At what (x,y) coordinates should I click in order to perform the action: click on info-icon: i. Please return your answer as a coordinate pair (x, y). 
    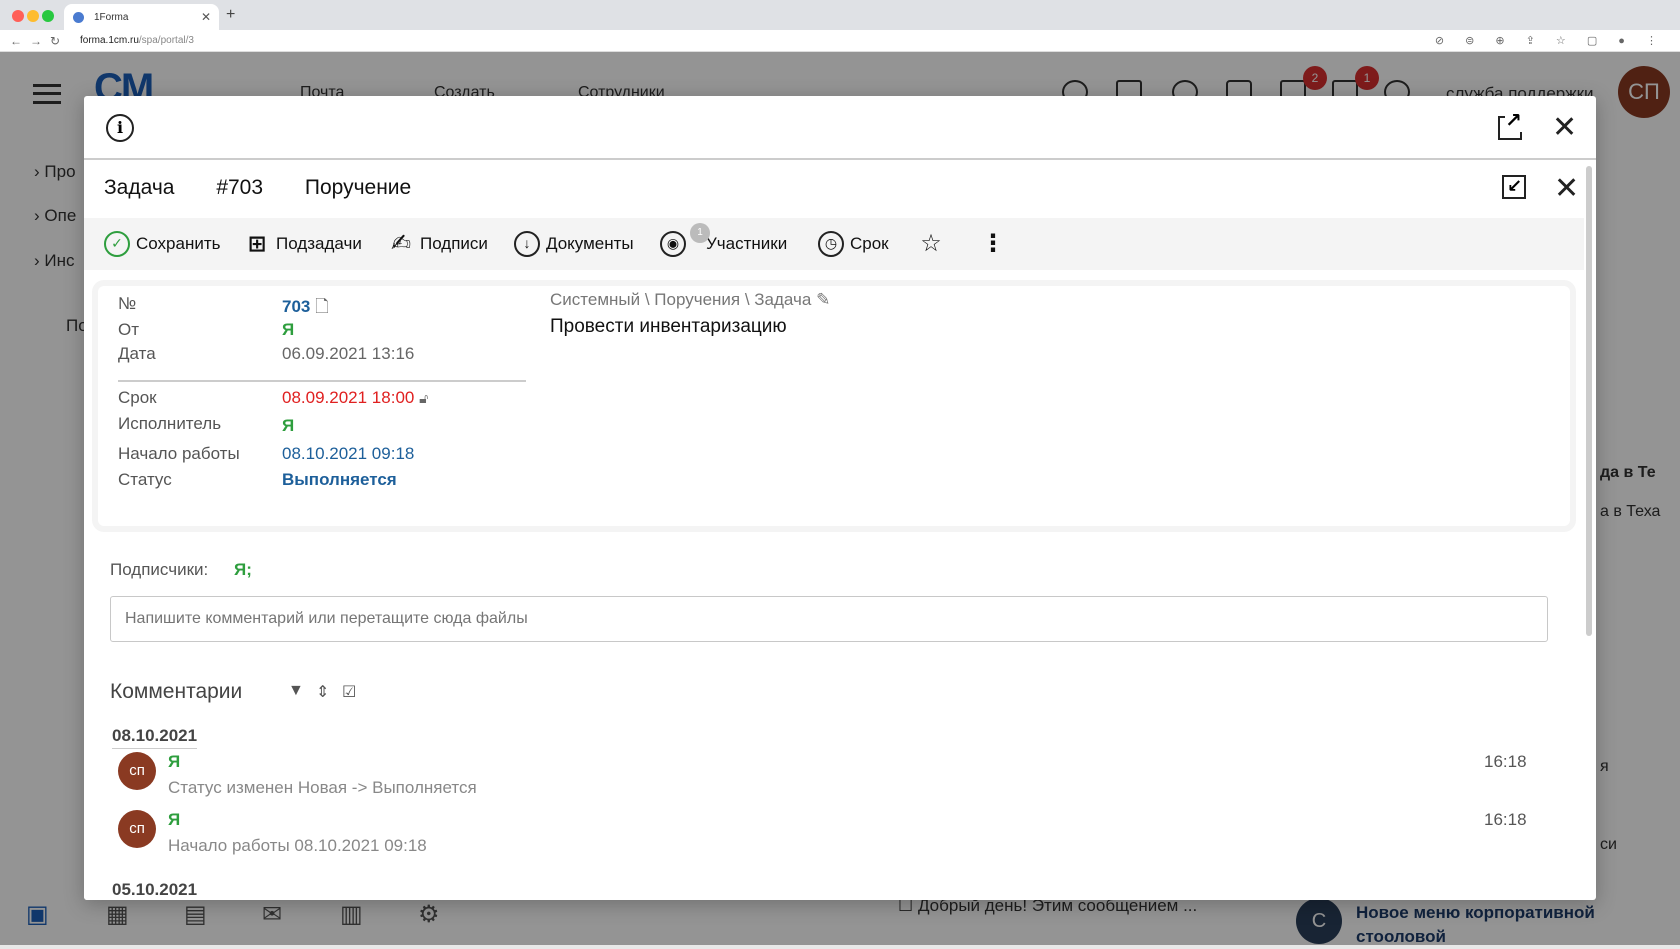
    Looking at the image, I should click on (120, 128).